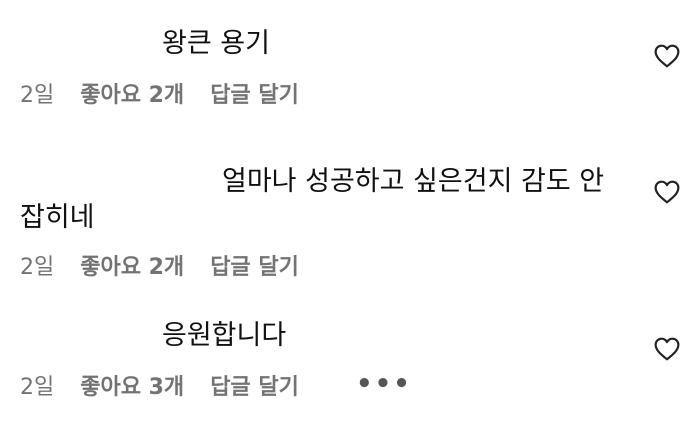 The image size is (700, 439). What do you see at coordinates (216, 43) in the screenshot?
I see `comment-text: 왕큰 용기` at bounding box center [216, 43].